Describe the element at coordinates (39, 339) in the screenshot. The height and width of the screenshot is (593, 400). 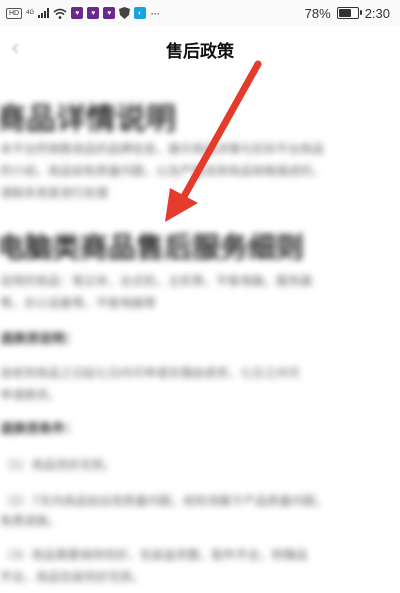
I see `subheading-returns: 退换货说明：` at that location.